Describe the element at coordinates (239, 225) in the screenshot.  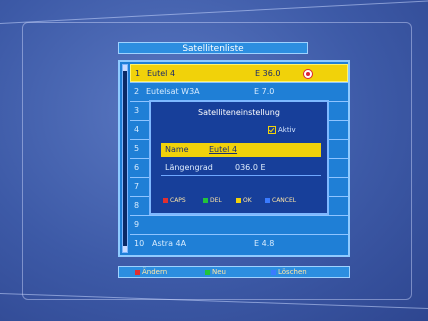
I see `list-item: 9` at that location.